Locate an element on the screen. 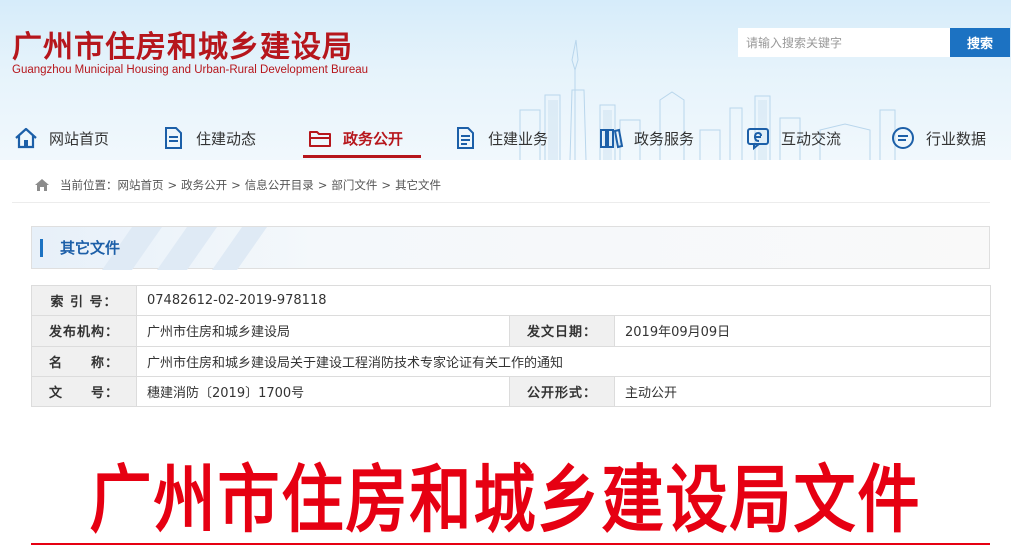 The height and width of the screenshot is (547, 1011). nav-label: 行业数据 is located at coordinates (956, 138).